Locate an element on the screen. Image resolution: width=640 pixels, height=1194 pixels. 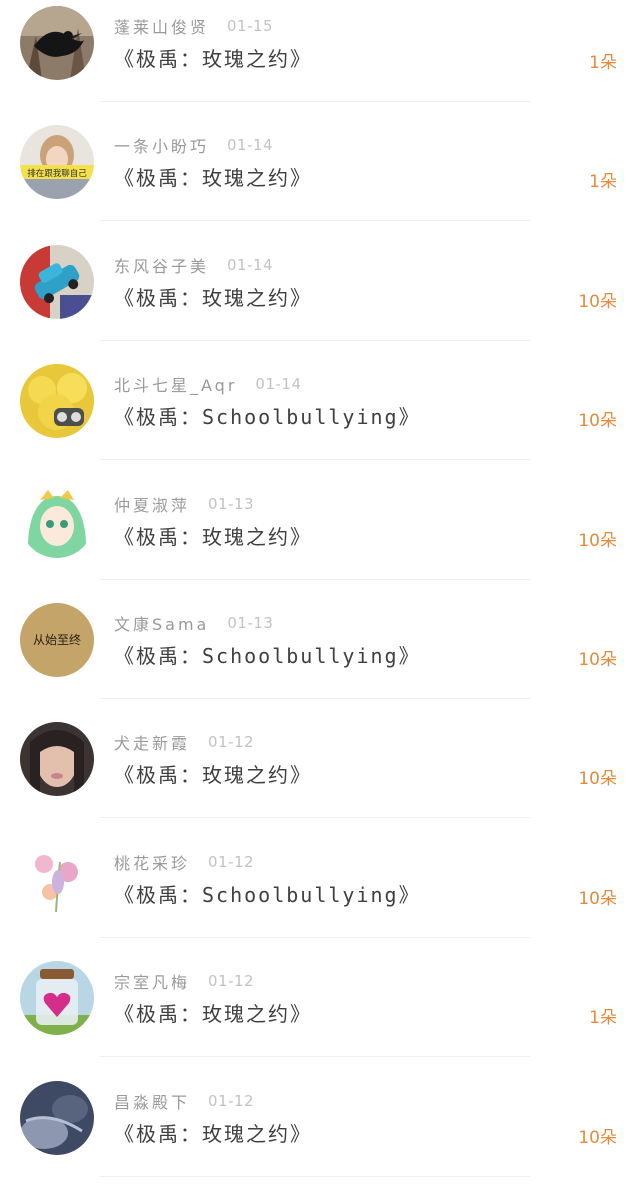
list-item: 蓬莱山俊贤 01-15 《极禹：玫瑰之约》 1朵 is located at coordinates (320, 59).